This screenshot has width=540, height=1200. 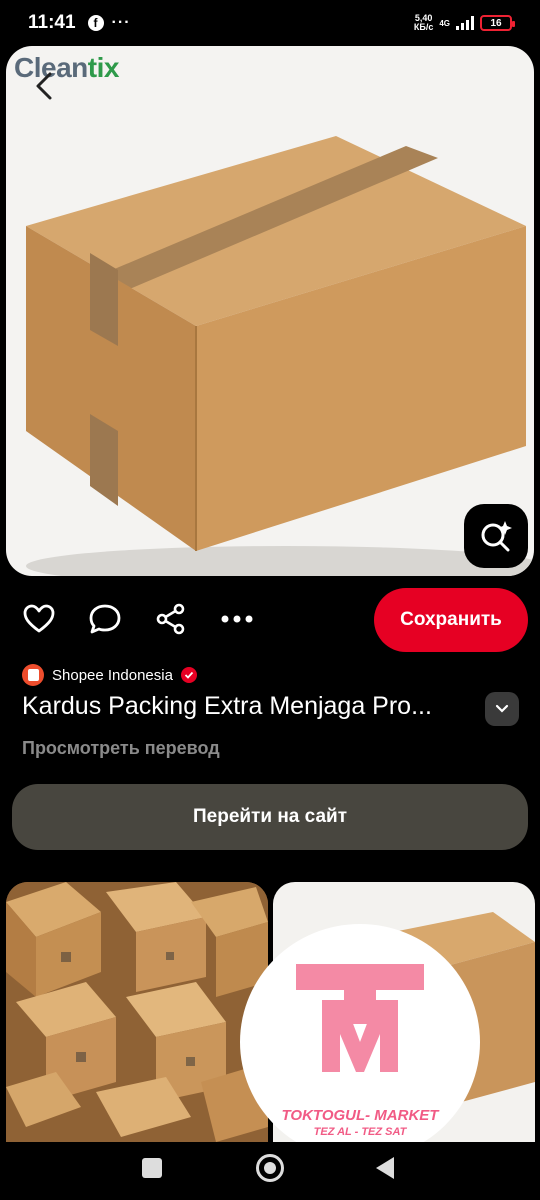 I want to click on visit-site-button: Перейти на сайт, so click(x=270, y=817).